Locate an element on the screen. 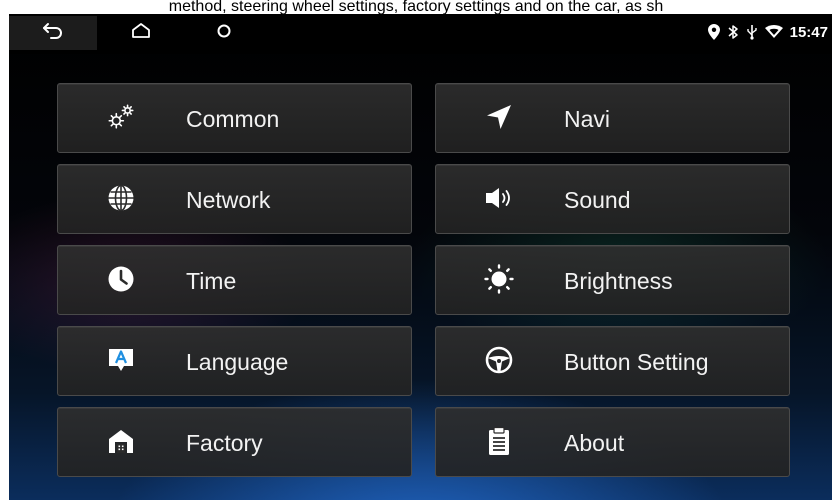  clipboard-icon is located at coordinates (499, 441).